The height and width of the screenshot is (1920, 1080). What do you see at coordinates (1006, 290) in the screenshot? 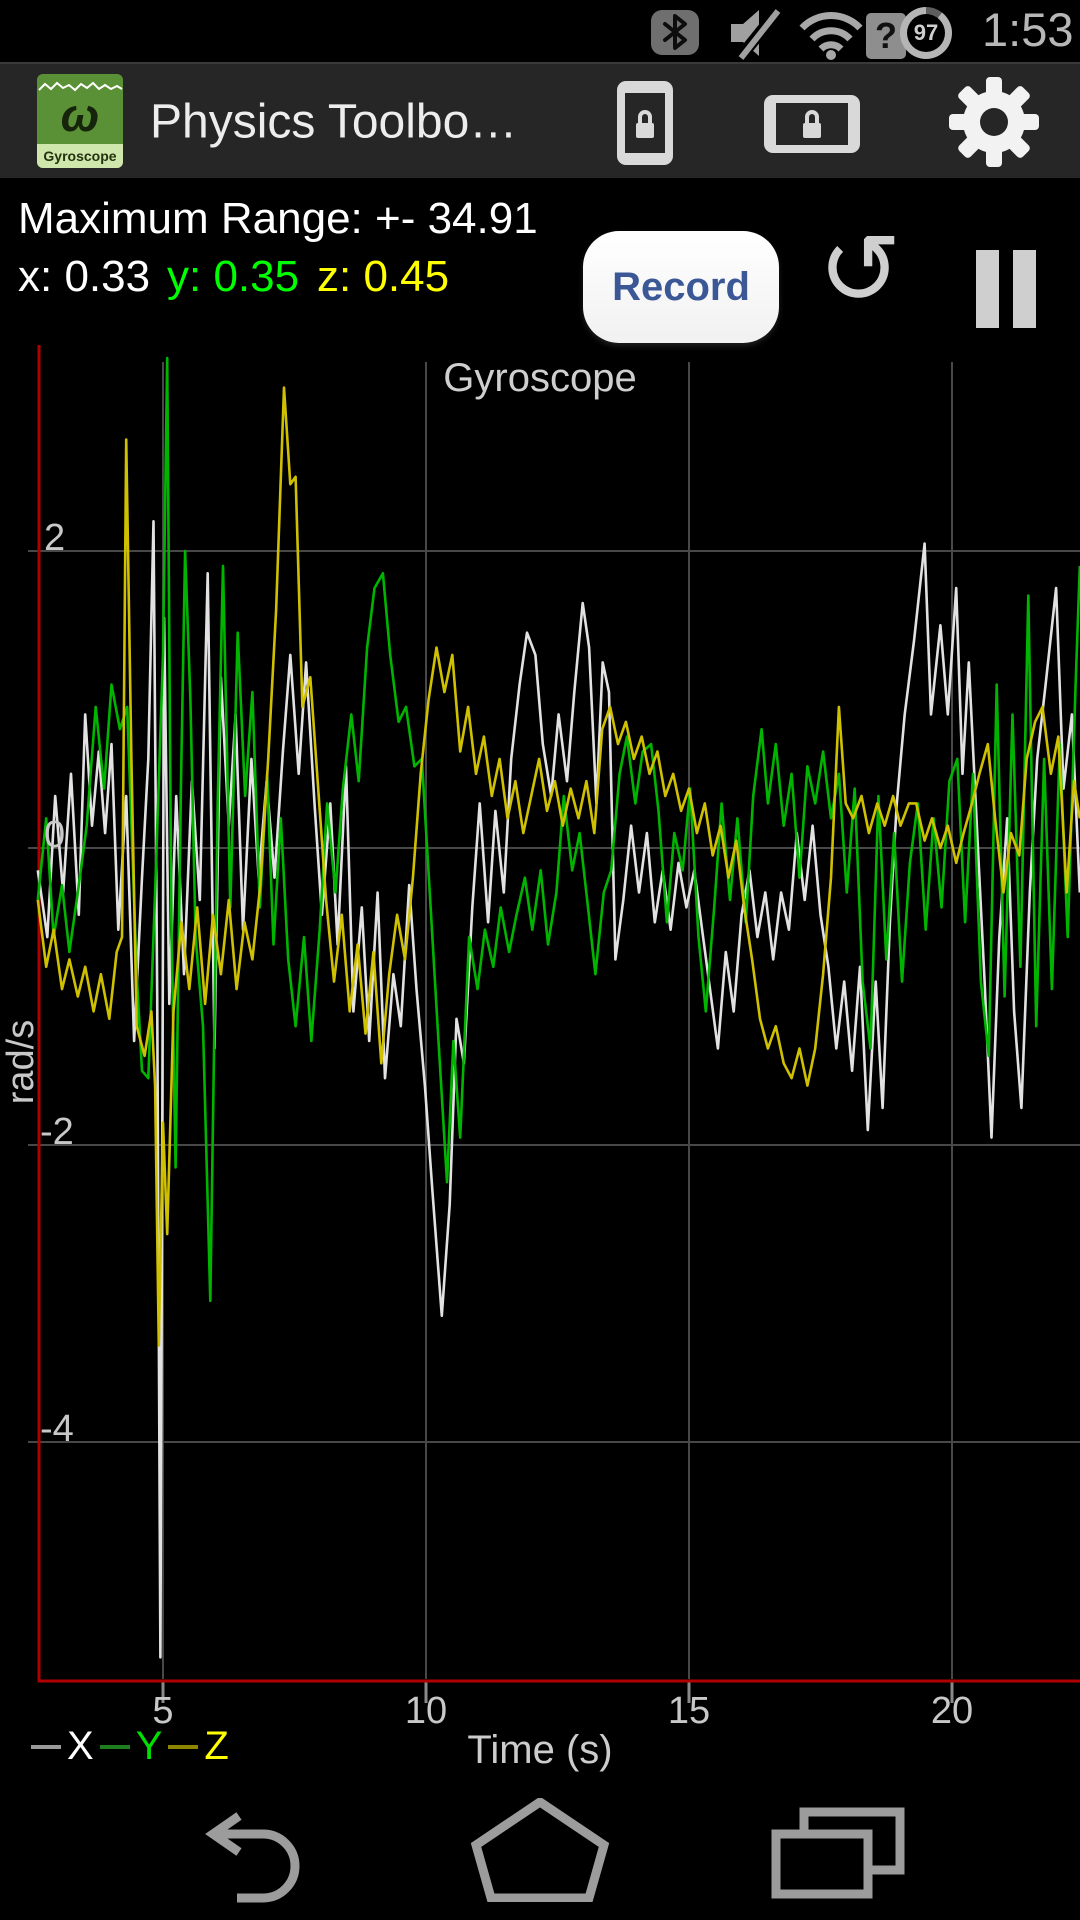
I see `pause-icon` at bounding box center [1006, 290].